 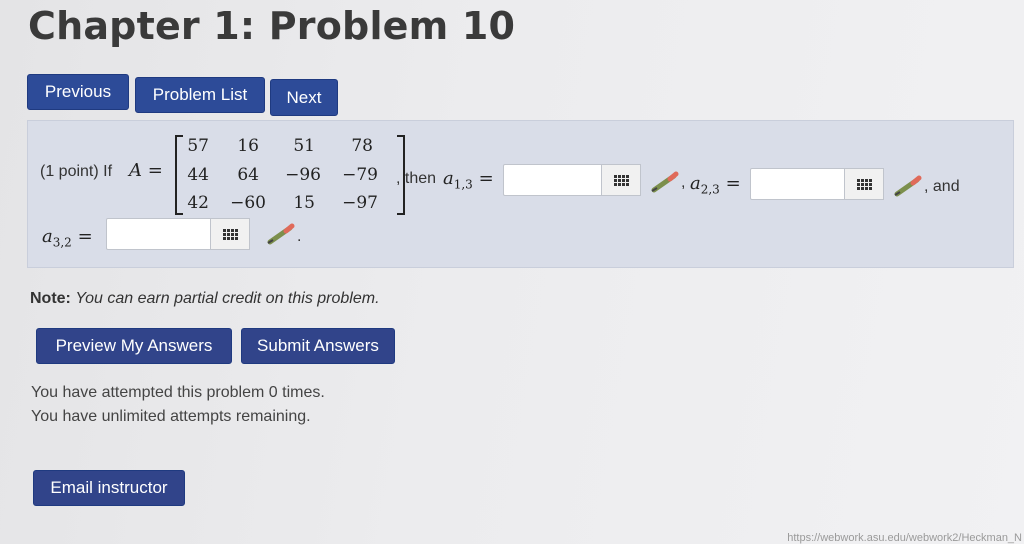 I want to click on a32-equation-editor-button, so click(x=230, y=234).